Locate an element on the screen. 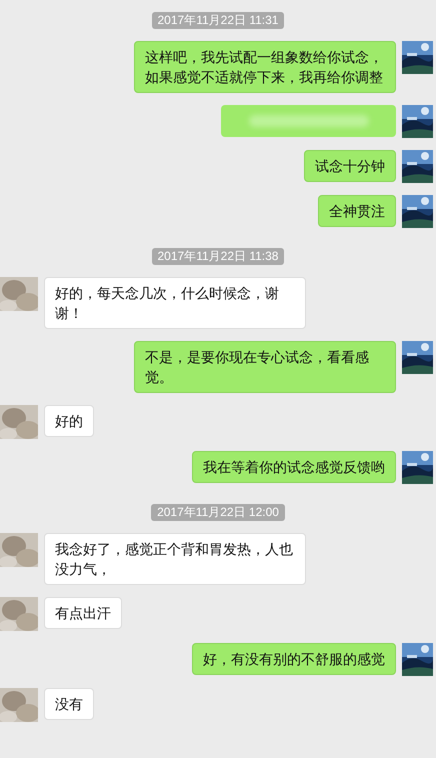  message-bubble: 有点出汗 is located at coordinates (83, 613).